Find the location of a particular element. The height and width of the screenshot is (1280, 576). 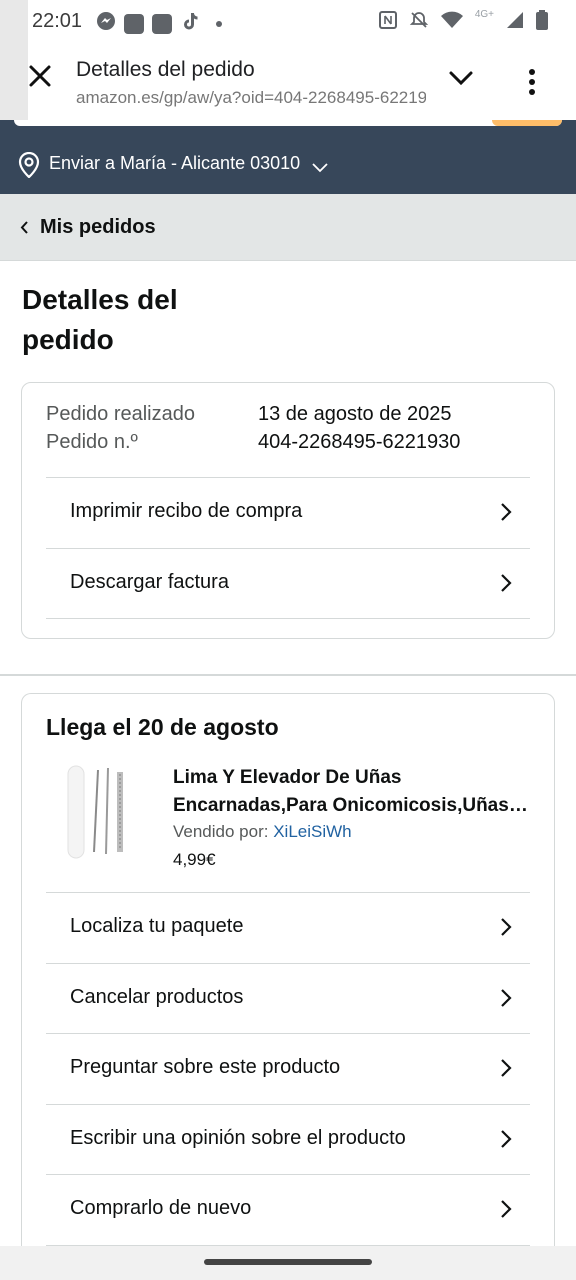

more-options-icon is located at coordinates (532, 84).